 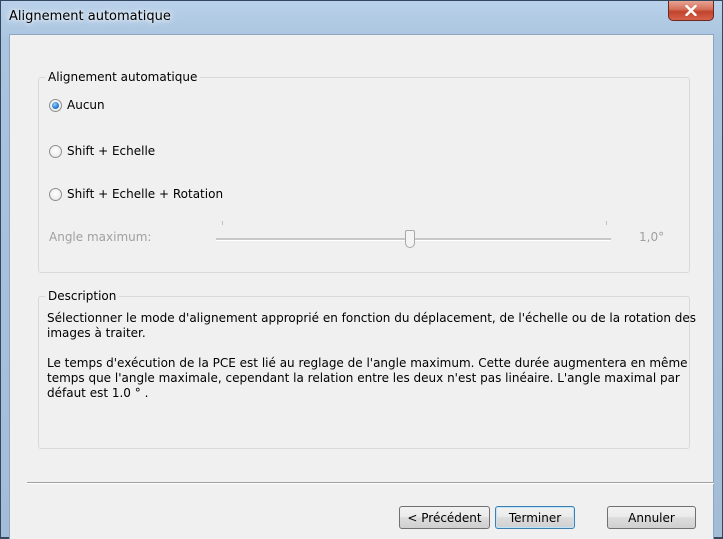 I want to click on close-button, so click(x=691, y=11).